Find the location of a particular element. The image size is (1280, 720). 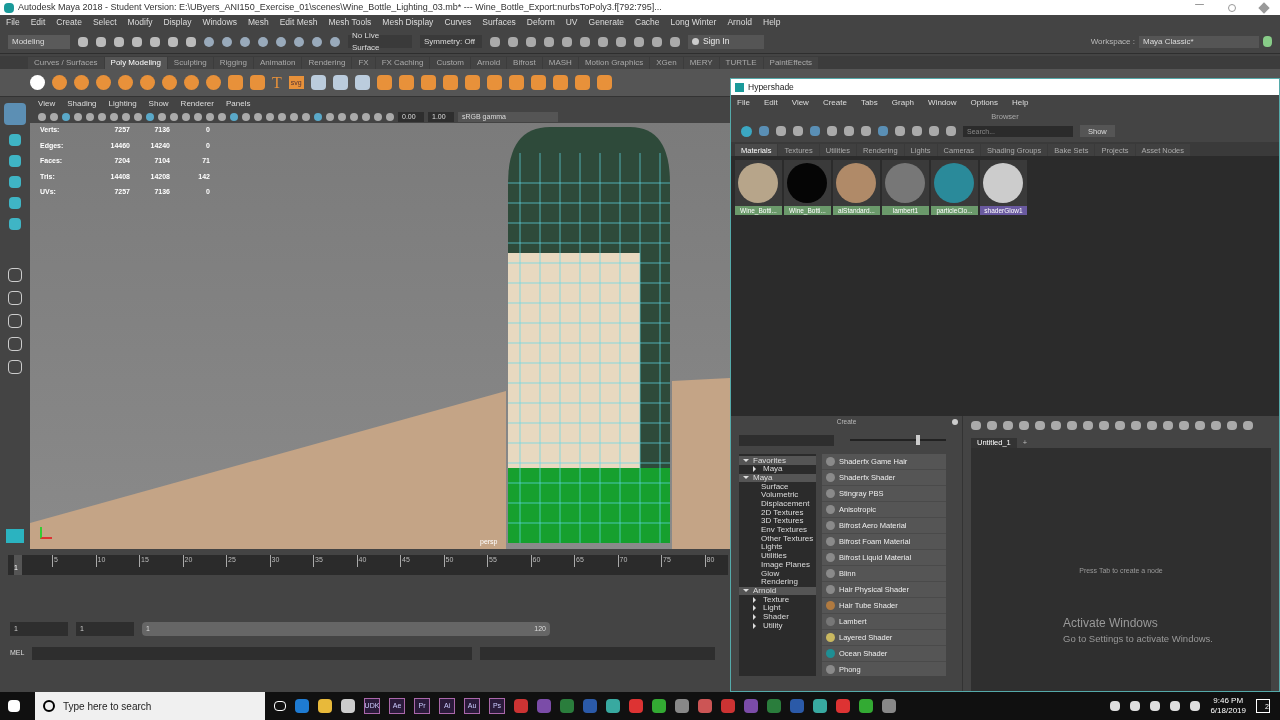

symmetry-dropdown: Symmetry: Off is located at coordinates (451, 41).